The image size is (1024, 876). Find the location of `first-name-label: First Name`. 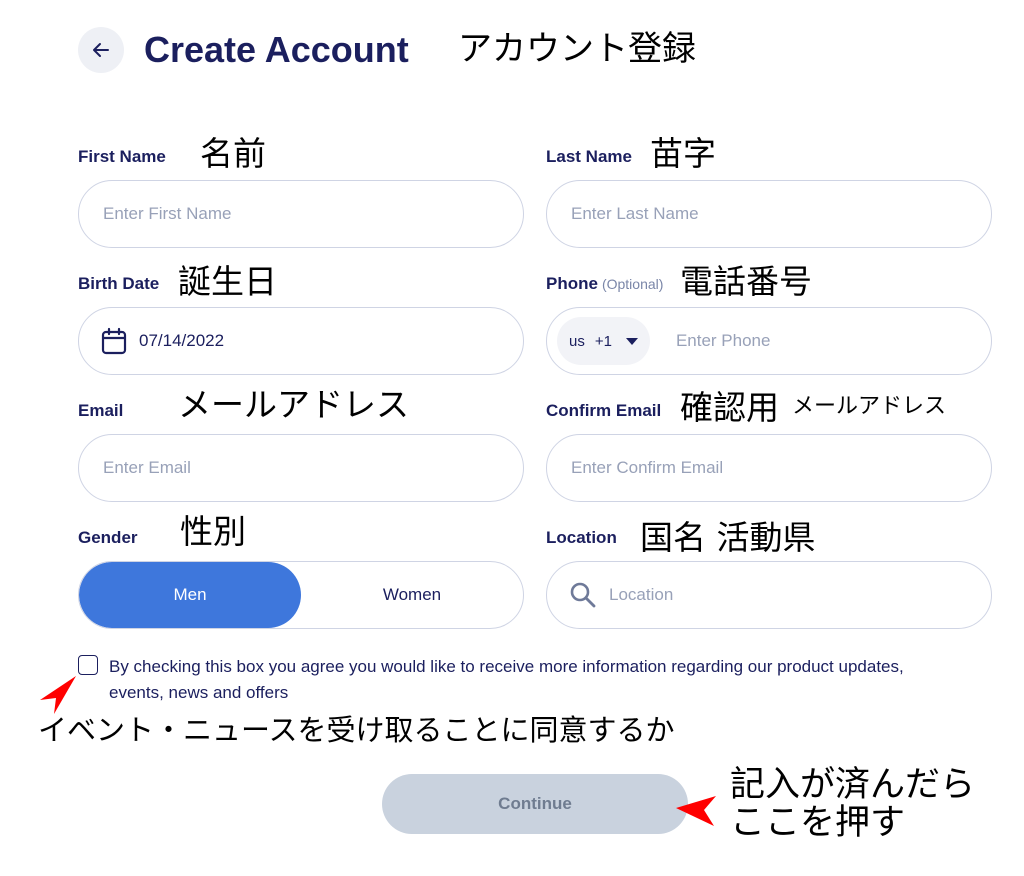

first-name-label: First Name is located at coordinates (122, 156).